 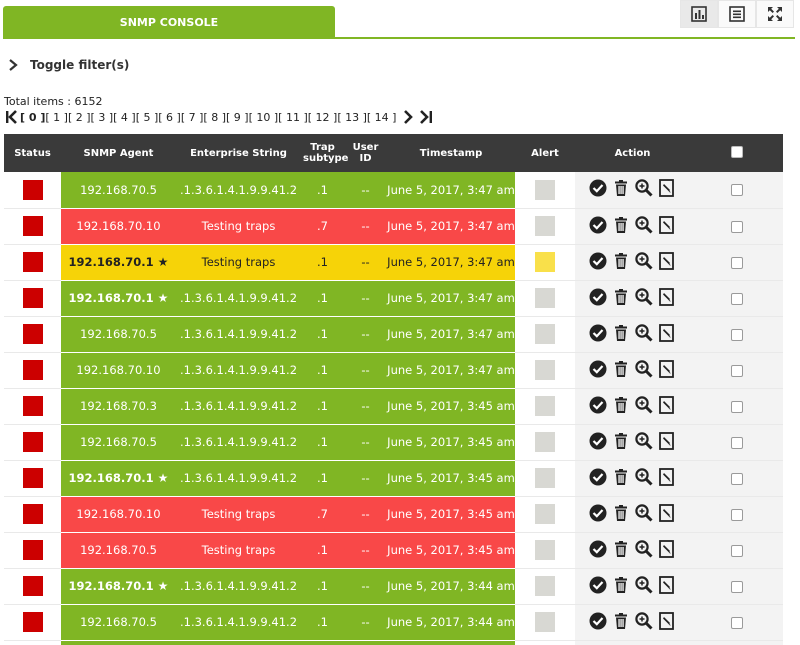 What do you see at coordinates (365, 153) in the screenshot?
I see `header-user-id: User ID` at bounding box center [365, 153].